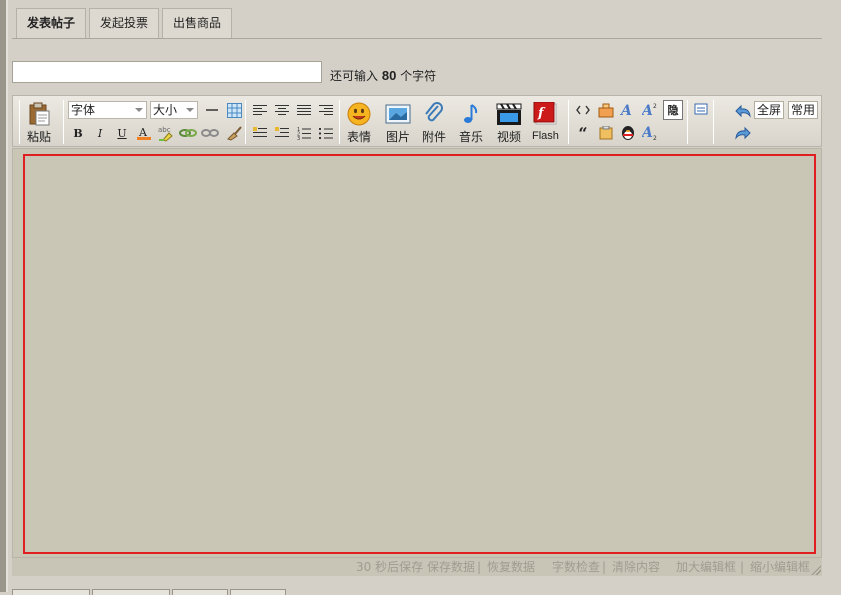 This screenshot has height=595, width=841. I want to click on ordered-list-button: 123, so click(304, 133).